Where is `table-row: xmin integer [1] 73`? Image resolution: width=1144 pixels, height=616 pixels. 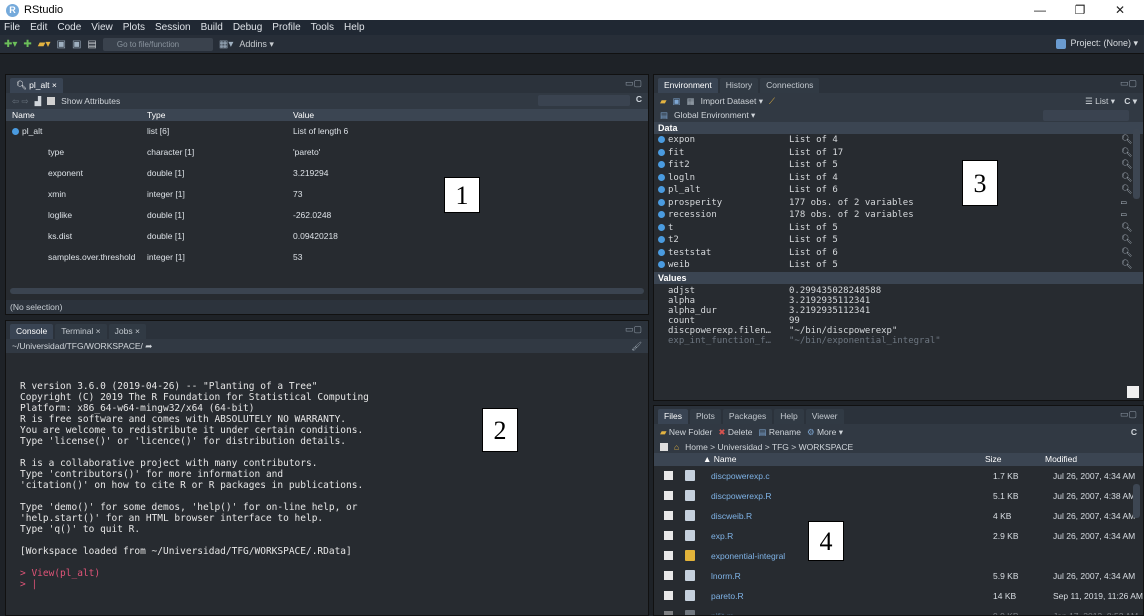 table-row: xmin integer [1] 73 is located at coordinates (327, 194).